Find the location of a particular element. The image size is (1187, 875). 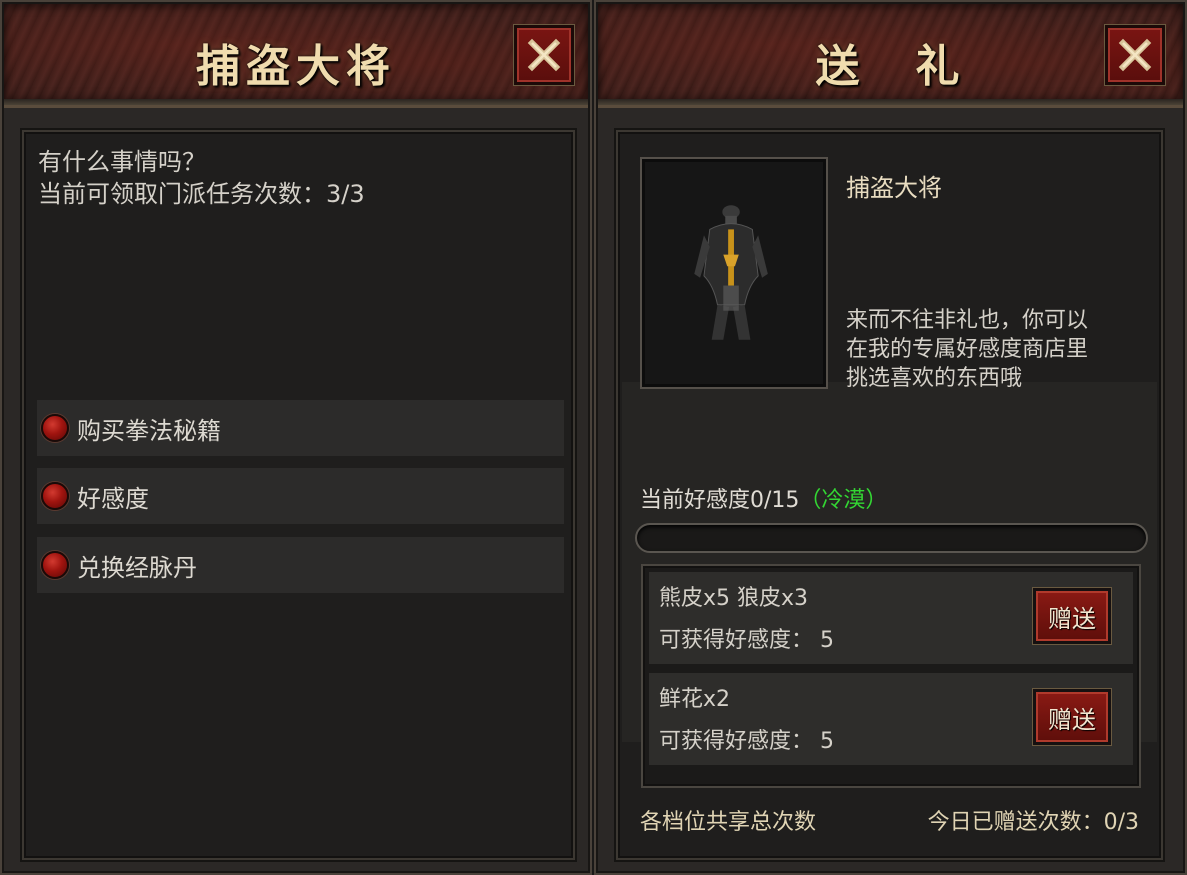

option-label: 购买拳法秘籍 is located at coordinates (149, 430).